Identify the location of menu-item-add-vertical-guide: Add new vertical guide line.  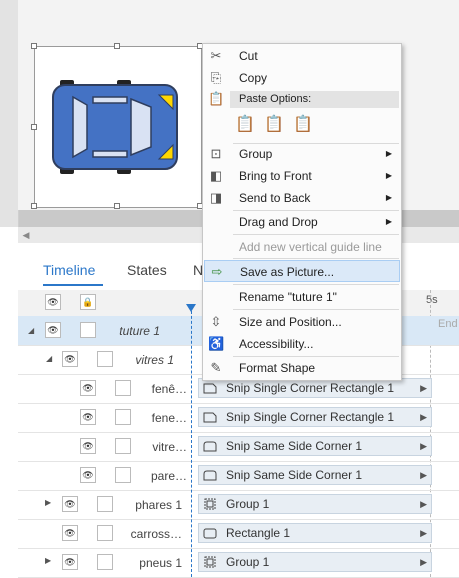
(310, 247).